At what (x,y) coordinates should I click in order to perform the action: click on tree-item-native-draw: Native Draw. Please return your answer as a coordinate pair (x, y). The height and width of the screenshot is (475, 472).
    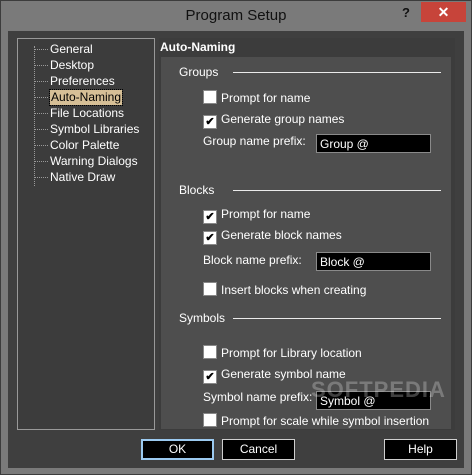
    Looking at the image, I should click on (82, 177).